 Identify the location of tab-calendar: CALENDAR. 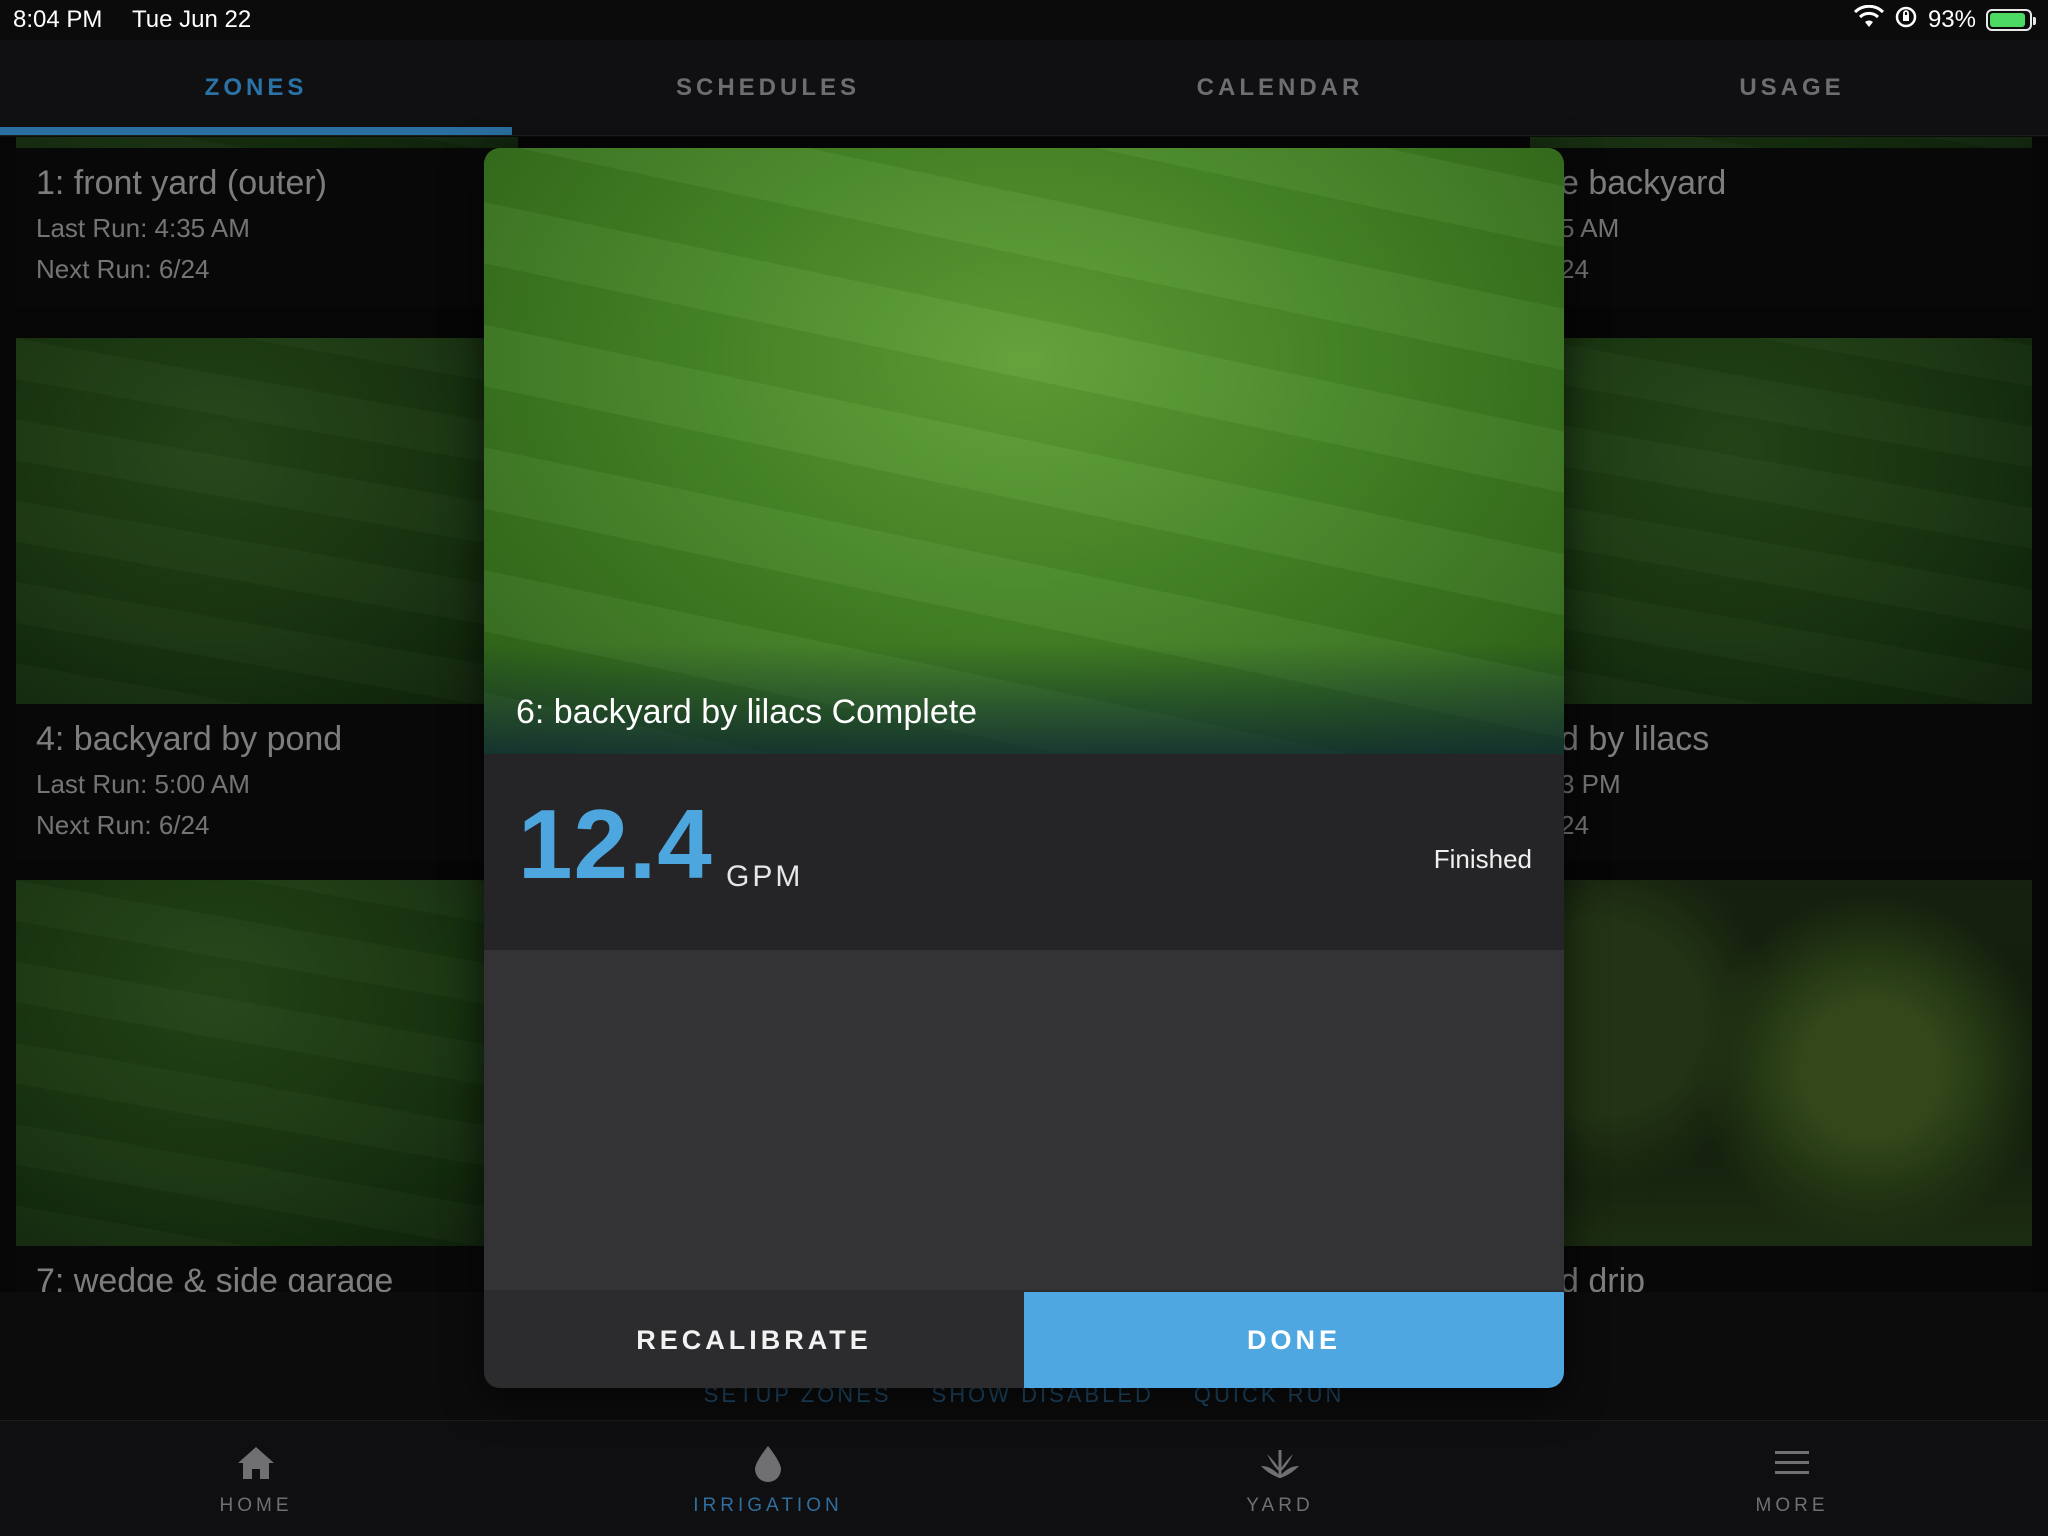
(1280, 87).